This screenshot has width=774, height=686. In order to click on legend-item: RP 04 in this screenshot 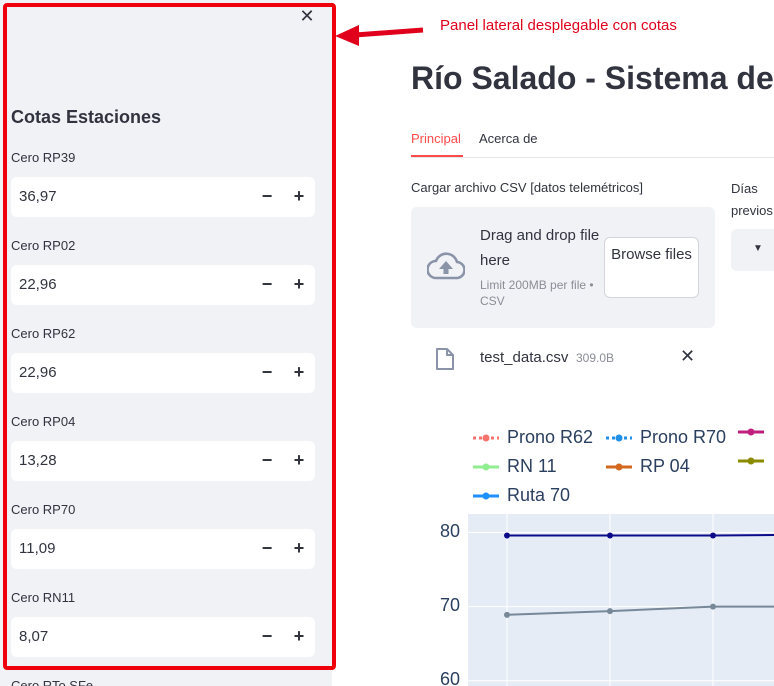, I will do `click(647, 466)`.